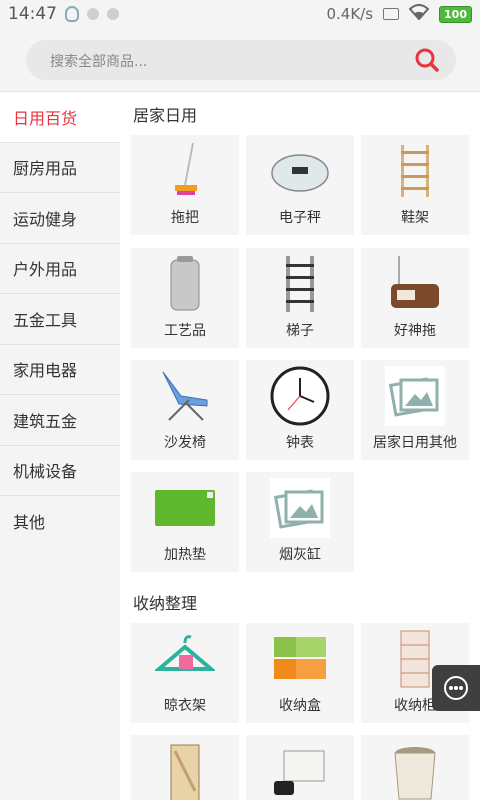 The height and width of the screenshot is (800, 480). I want to click on category-label: 拖把, so click(185, 218).